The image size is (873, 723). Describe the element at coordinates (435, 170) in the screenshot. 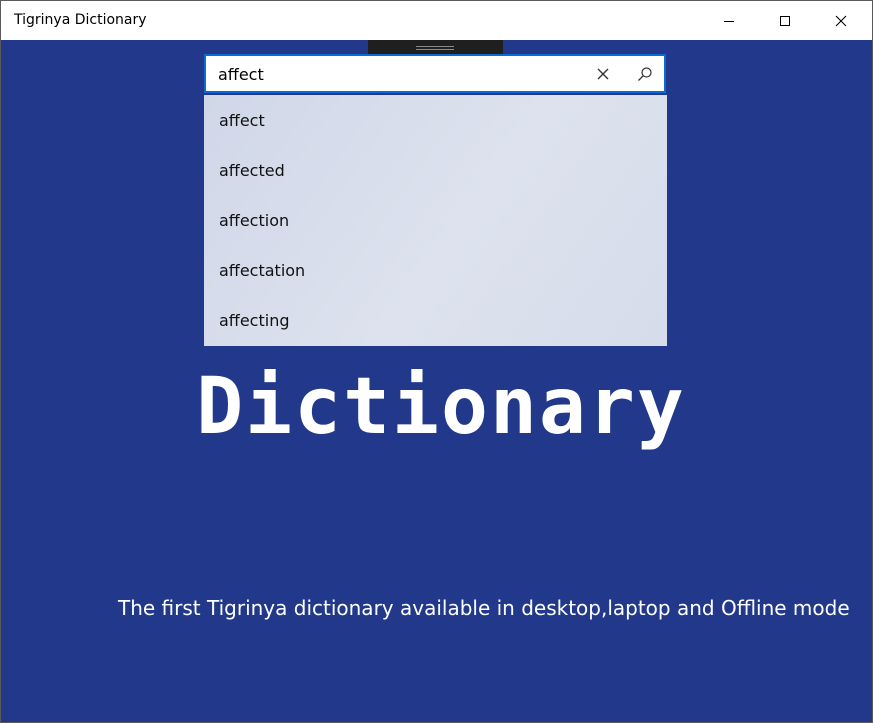

I see `suggestion-item: affected` at that location.